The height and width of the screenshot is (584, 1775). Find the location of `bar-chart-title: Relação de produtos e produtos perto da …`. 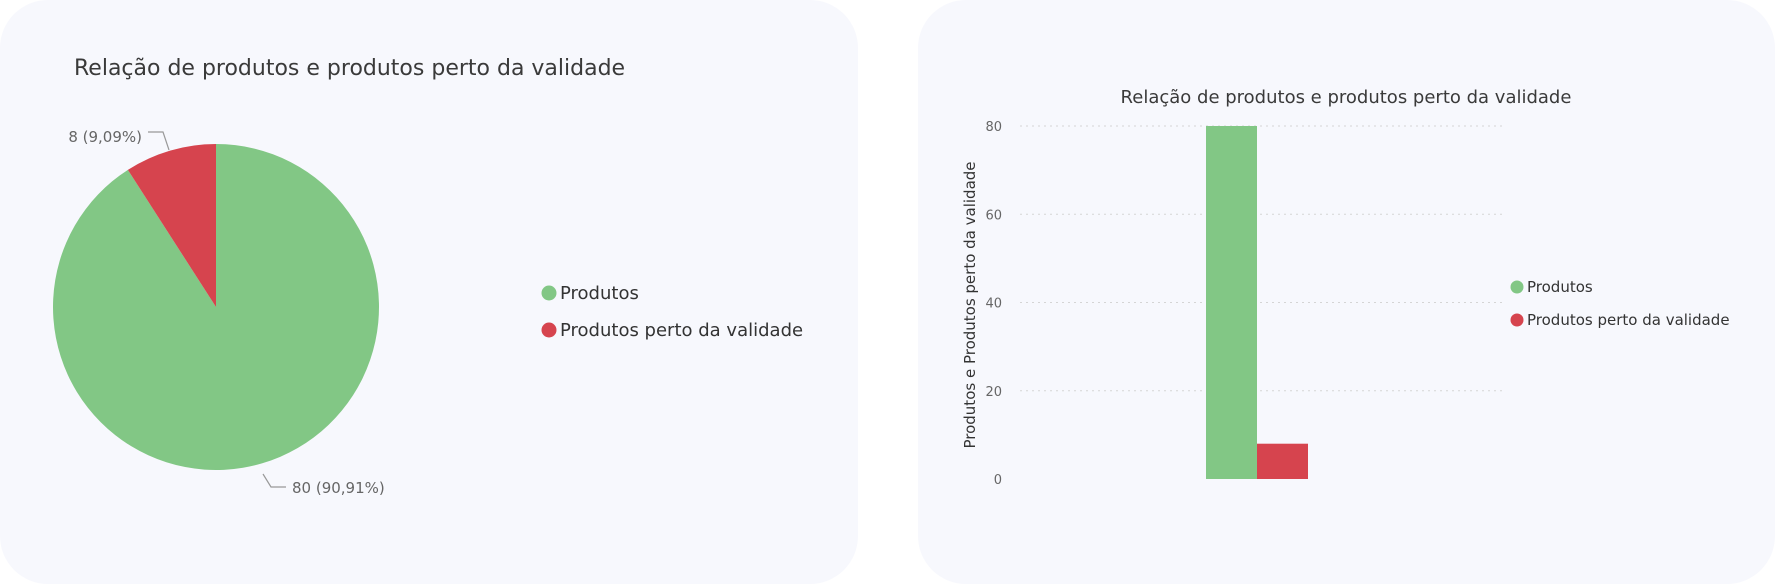

bar-chart-title: Relação de produtos e produtos perto da … is located at coordinates (1346, 97).